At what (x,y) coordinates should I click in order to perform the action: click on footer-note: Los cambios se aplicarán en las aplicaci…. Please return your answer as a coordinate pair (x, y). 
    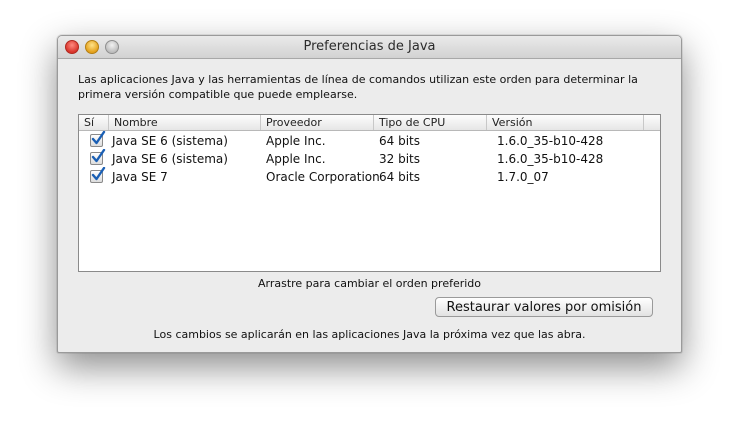
    Looking at the image, I should click on (369, 334).